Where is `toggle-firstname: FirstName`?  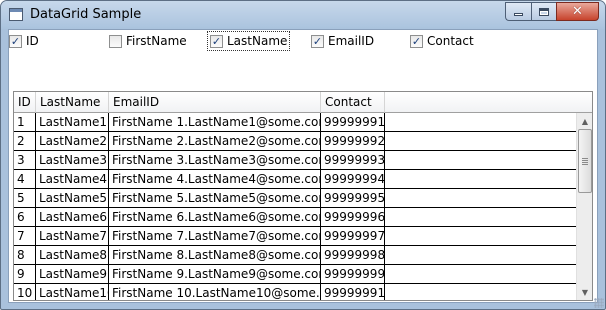 toggle-firstname: FirstName is located at coordinates (148, 41).